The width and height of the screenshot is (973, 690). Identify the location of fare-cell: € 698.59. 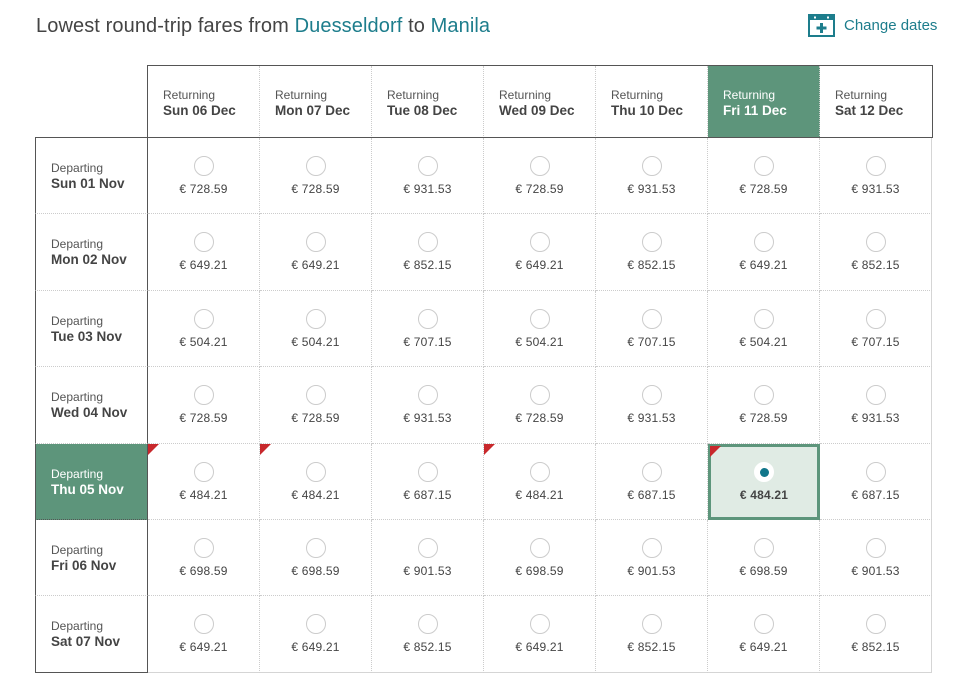
(204, 558).